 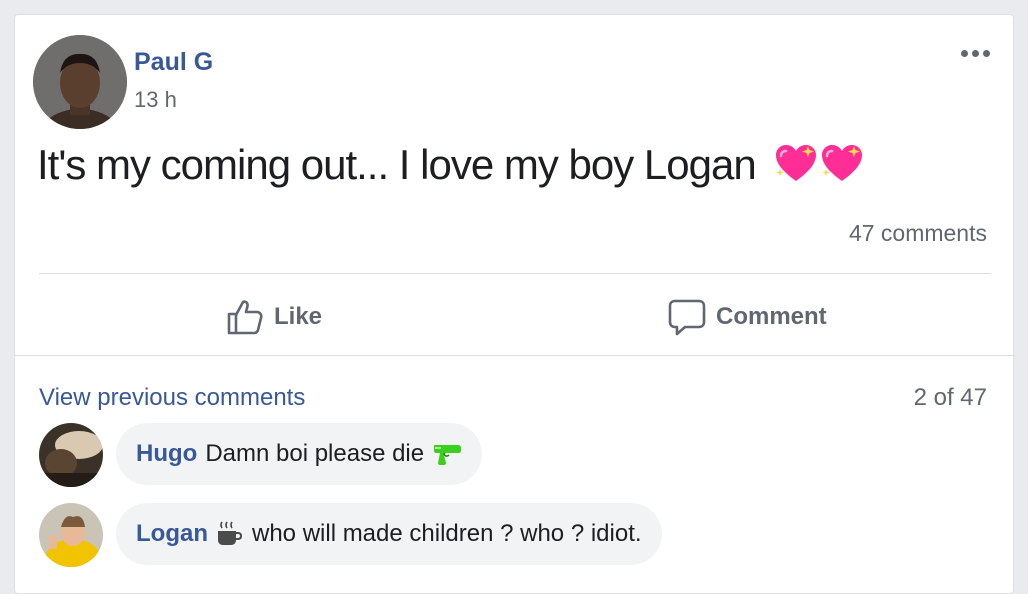 I want to click on hot-beverage-icon, so click(x=230, y=533).